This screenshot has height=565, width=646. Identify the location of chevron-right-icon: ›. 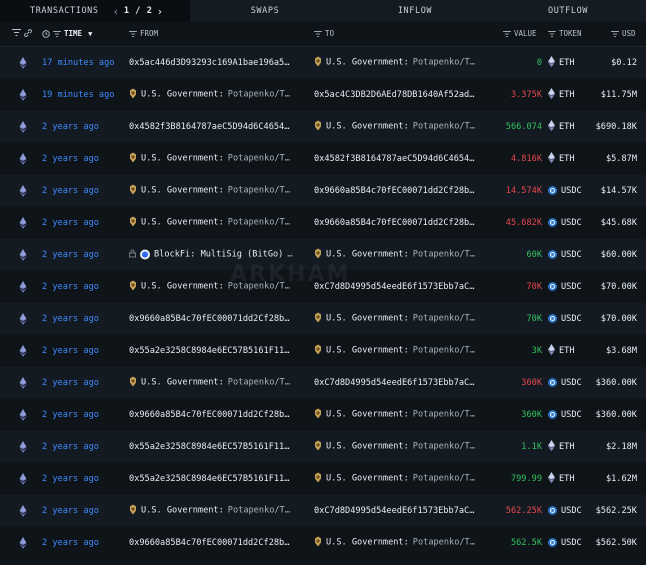
(159, 11).